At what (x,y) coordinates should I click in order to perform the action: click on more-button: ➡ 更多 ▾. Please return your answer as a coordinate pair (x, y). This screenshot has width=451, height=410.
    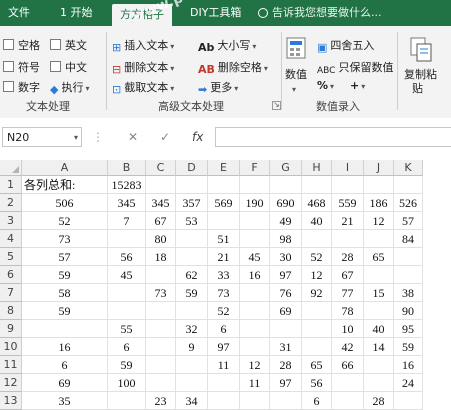
    Looking at the image, I should click on (218, 87).